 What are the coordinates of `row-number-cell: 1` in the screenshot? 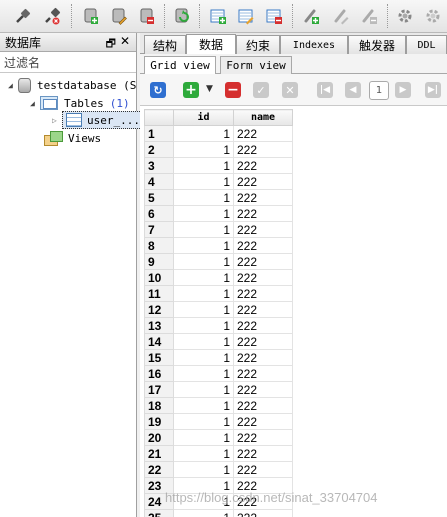 It's located at (159, 133).